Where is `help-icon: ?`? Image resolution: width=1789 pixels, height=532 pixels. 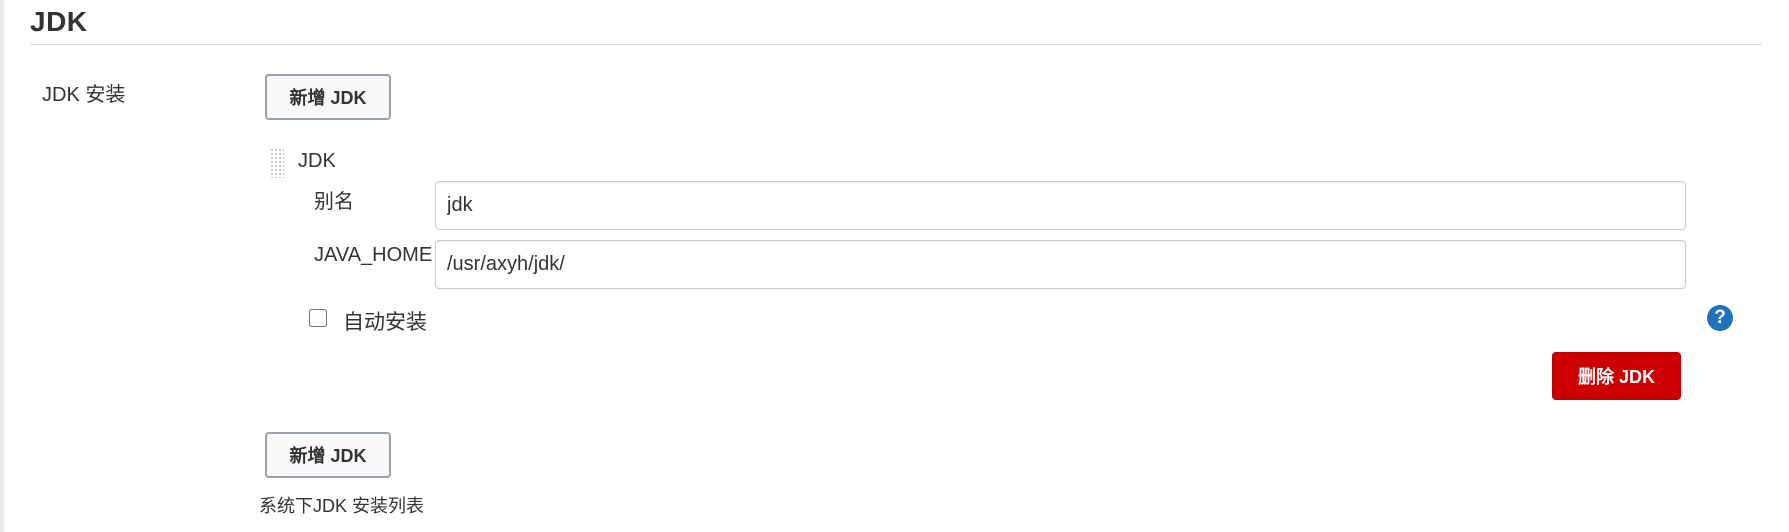 help-icon: ? is located at coordinates (1720, 318).